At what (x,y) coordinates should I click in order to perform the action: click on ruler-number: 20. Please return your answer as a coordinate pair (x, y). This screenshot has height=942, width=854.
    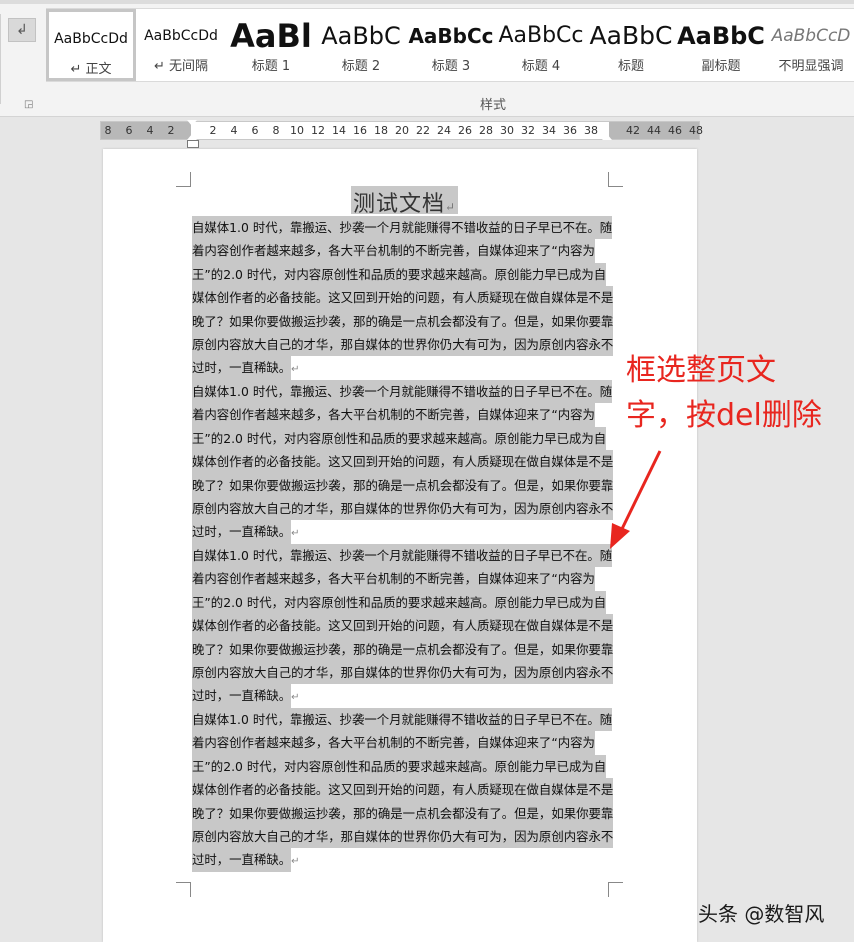
    Looking at the image, I should click on (402, 130).